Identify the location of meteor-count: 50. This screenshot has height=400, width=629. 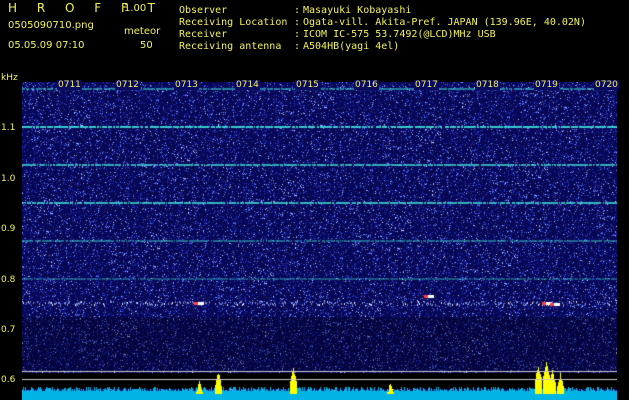
(146, 45).